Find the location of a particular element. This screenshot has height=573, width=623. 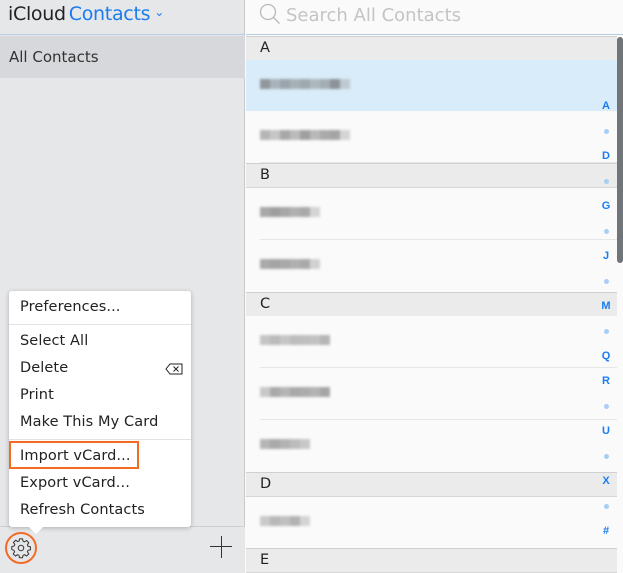

index-letter-m: M is located at coordinates (606, 306).